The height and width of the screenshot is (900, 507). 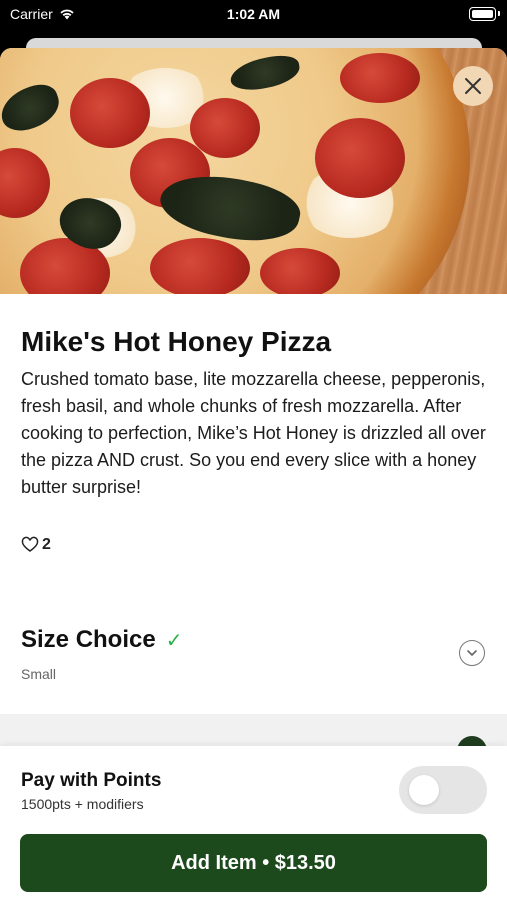 What do you see at coordinates (30, 544) in the screenshot?
I see `heart-icon` at bounding box center [30, 544].